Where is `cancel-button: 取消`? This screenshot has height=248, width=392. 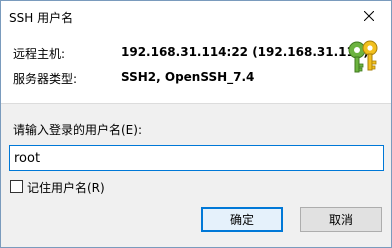
cancel-button: 取消 is located at coordinates (341, 219).